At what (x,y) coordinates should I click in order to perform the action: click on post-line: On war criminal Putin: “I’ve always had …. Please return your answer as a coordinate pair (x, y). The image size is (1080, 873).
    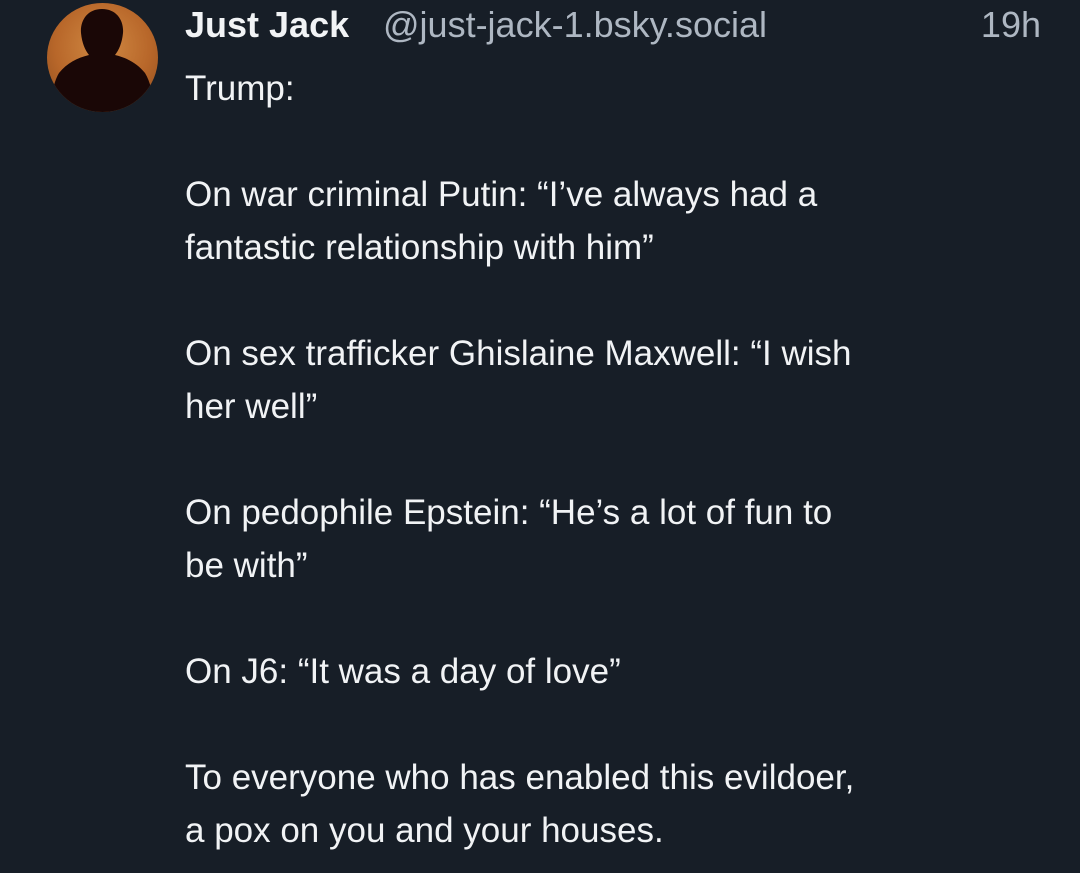
    Looking at the image, I should click on (501, 194).